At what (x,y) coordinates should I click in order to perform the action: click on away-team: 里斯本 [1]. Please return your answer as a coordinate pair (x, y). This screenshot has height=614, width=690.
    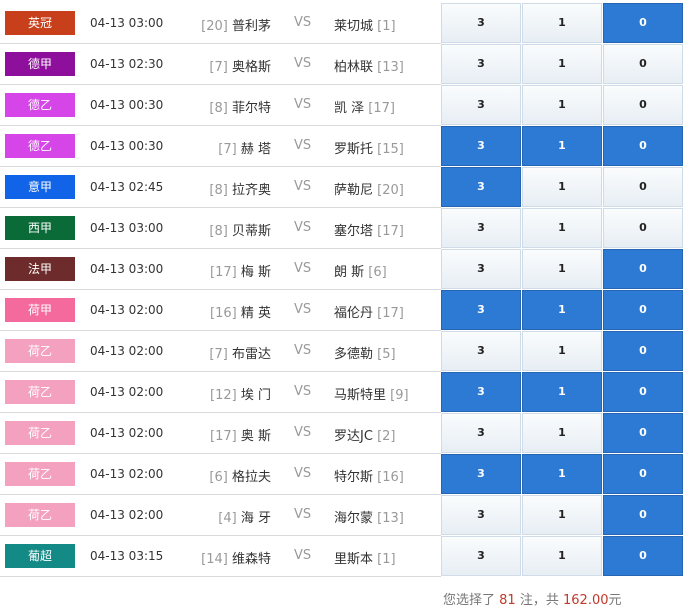
    Looking at the image, I should click on (365, 557).